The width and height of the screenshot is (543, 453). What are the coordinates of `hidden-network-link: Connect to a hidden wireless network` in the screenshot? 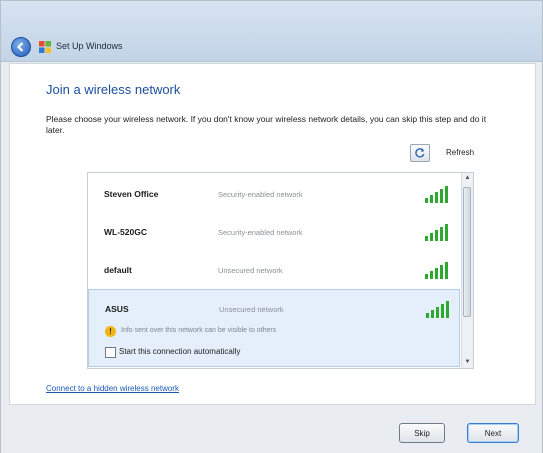 It's located at (112, 388).